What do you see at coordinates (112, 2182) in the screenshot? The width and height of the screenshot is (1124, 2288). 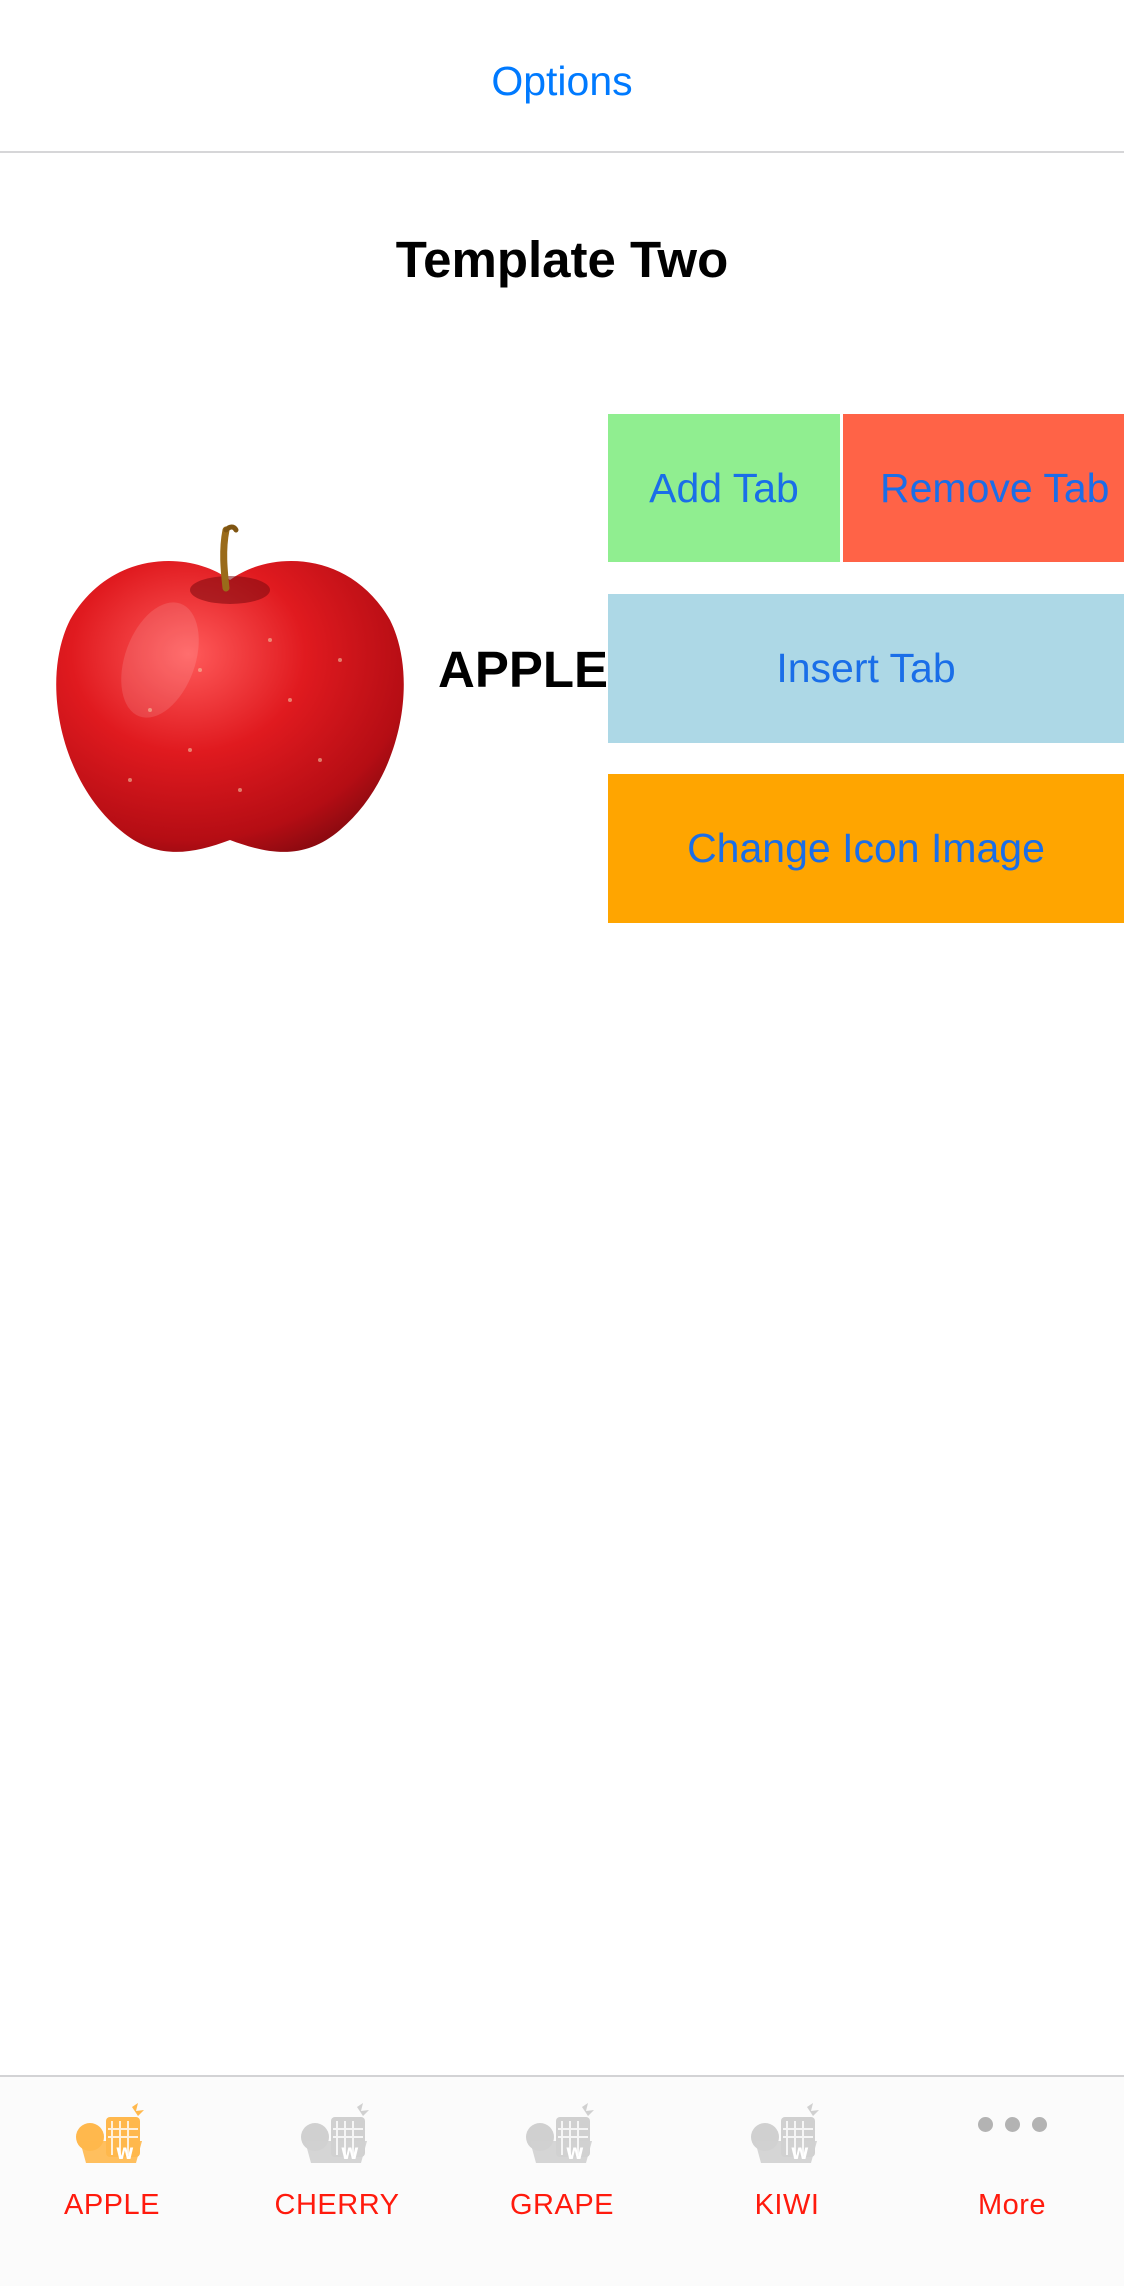 I see `tab-apple: W APPLE` at bounding box center [112, 2182].